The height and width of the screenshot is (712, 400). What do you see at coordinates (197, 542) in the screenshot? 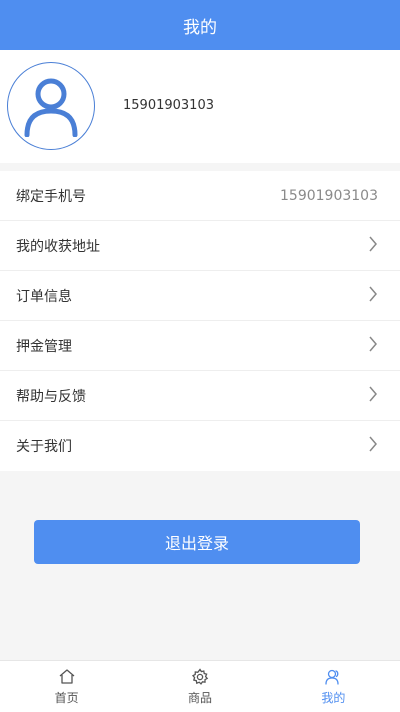
I see `logout-button: 退出登录` at bounding box center [197, 542].